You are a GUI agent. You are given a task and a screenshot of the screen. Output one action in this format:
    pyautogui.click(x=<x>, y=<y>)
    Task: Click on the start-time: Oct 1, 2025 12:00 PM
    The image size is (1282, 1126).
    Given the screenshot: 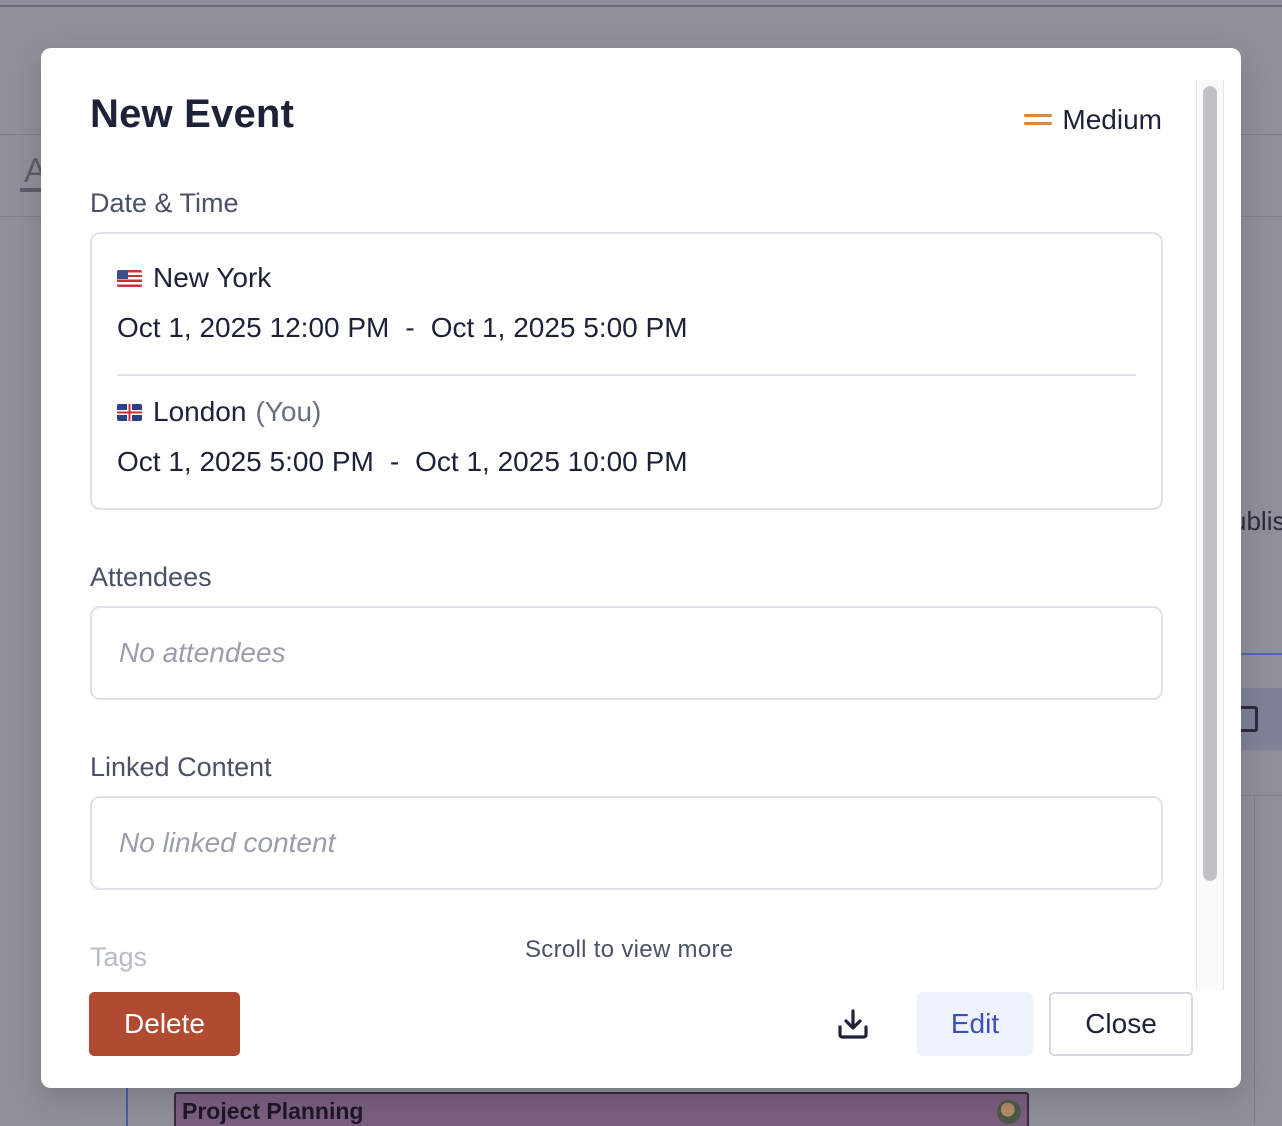 What is the action you would take?
    pyautogui.click(x=253, y=327)
    